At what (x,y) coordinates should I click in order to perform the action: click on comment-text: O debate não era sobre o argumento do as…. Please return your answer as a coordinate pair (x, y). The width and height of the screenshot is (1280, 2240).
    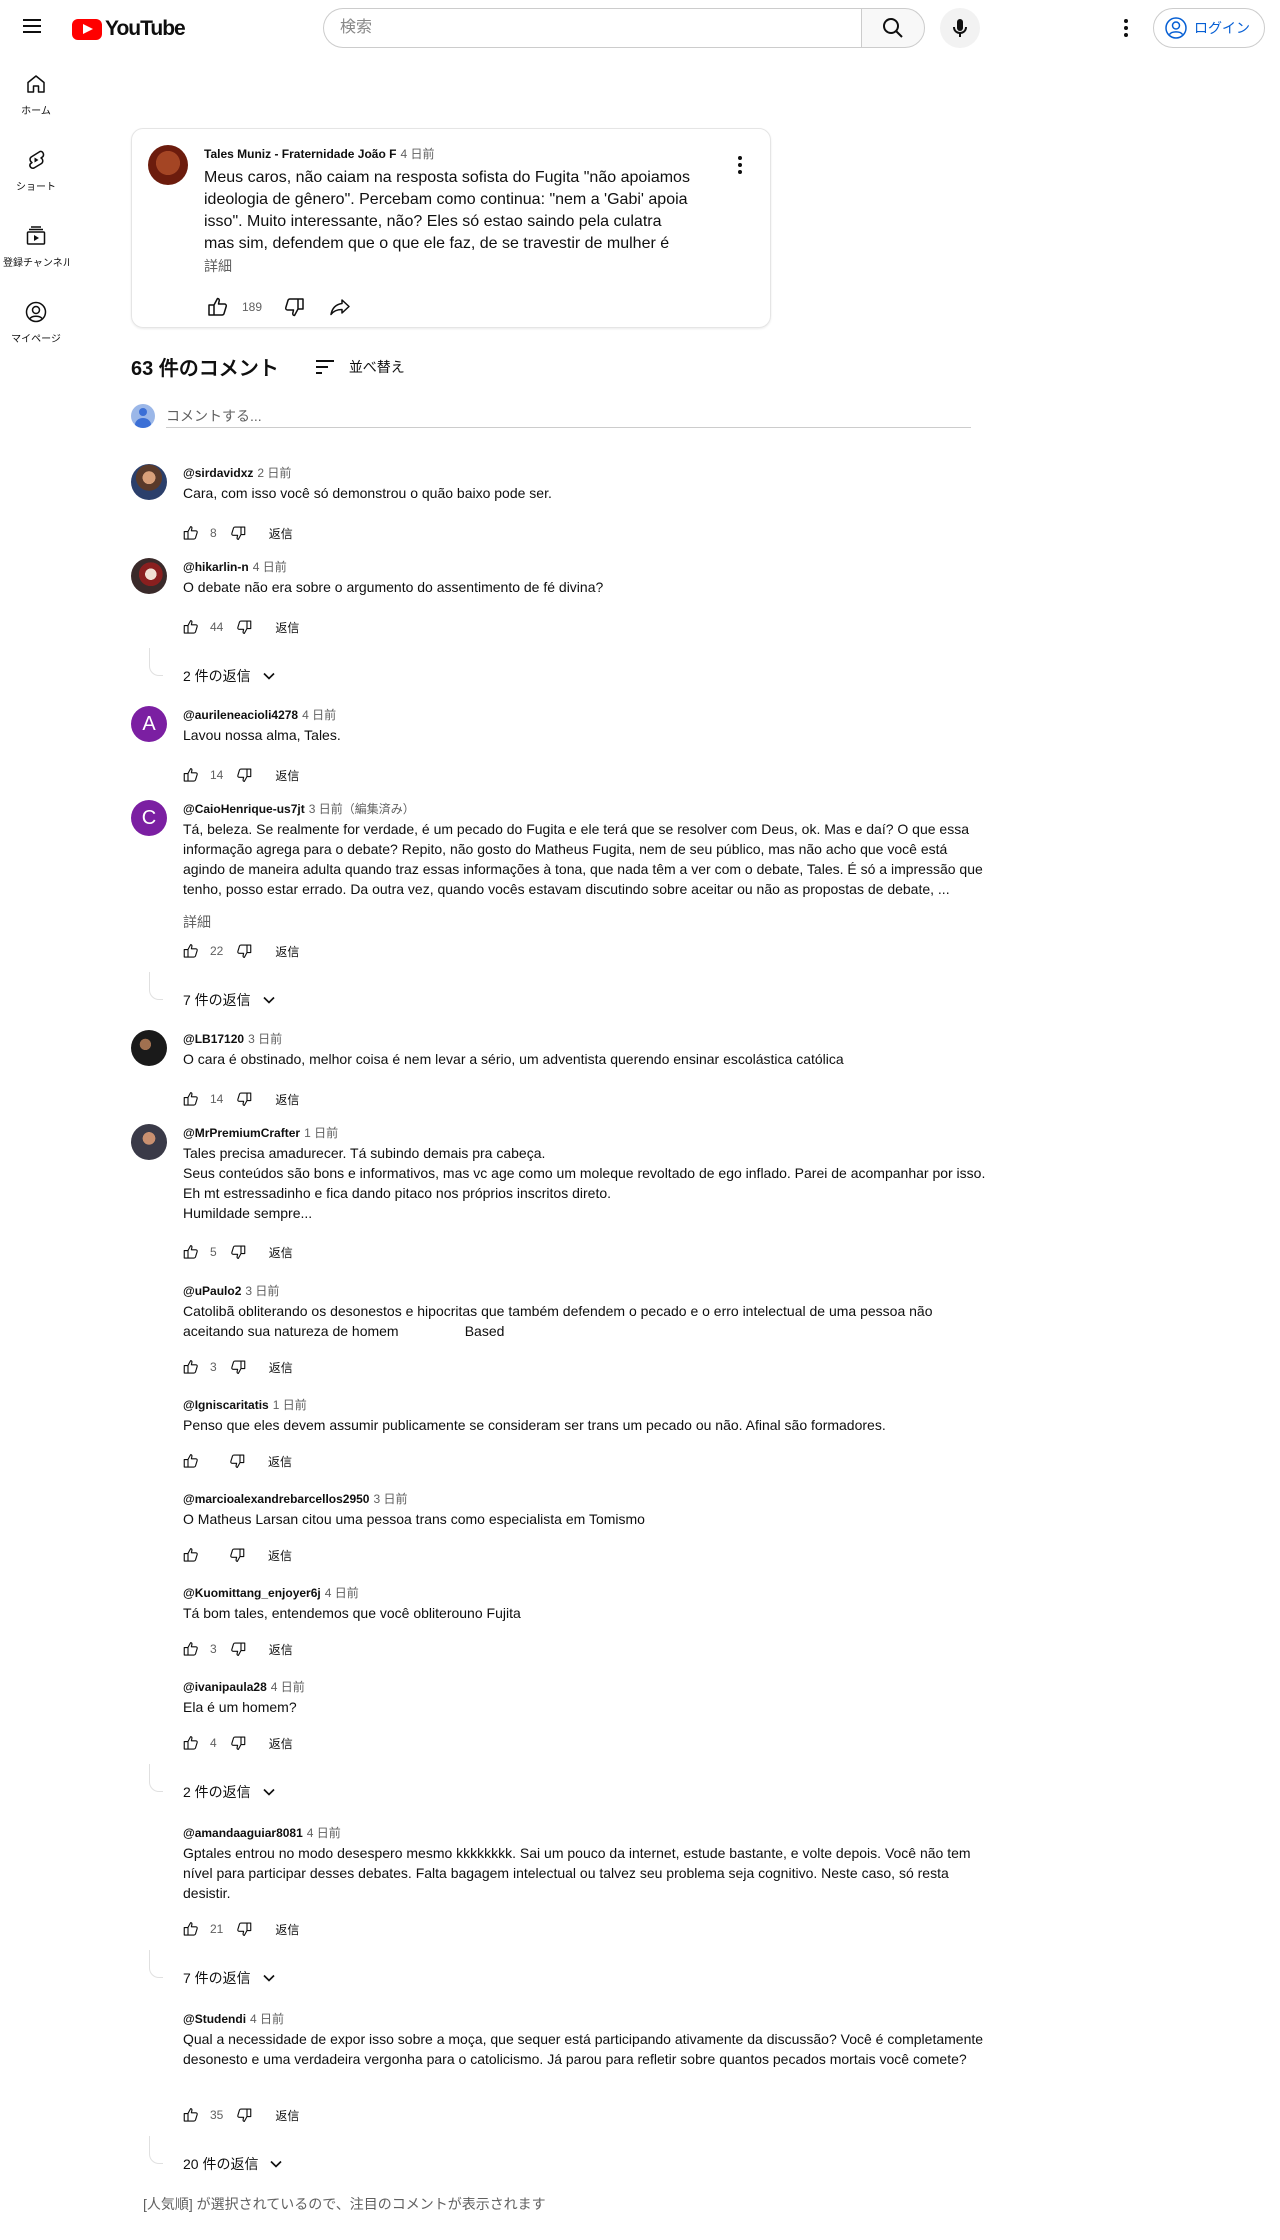
    Looking at the image, I should click on (393, 587).